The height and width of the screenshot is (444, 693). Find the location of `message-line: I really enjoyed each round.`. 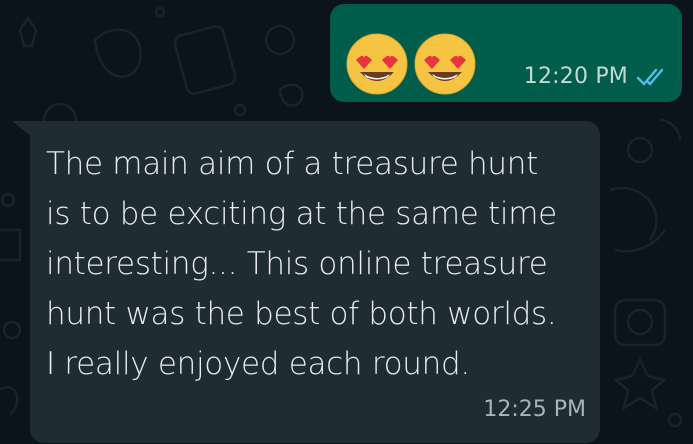

message-line: I really enjoyed each round. is located at coordinates (258, 364).